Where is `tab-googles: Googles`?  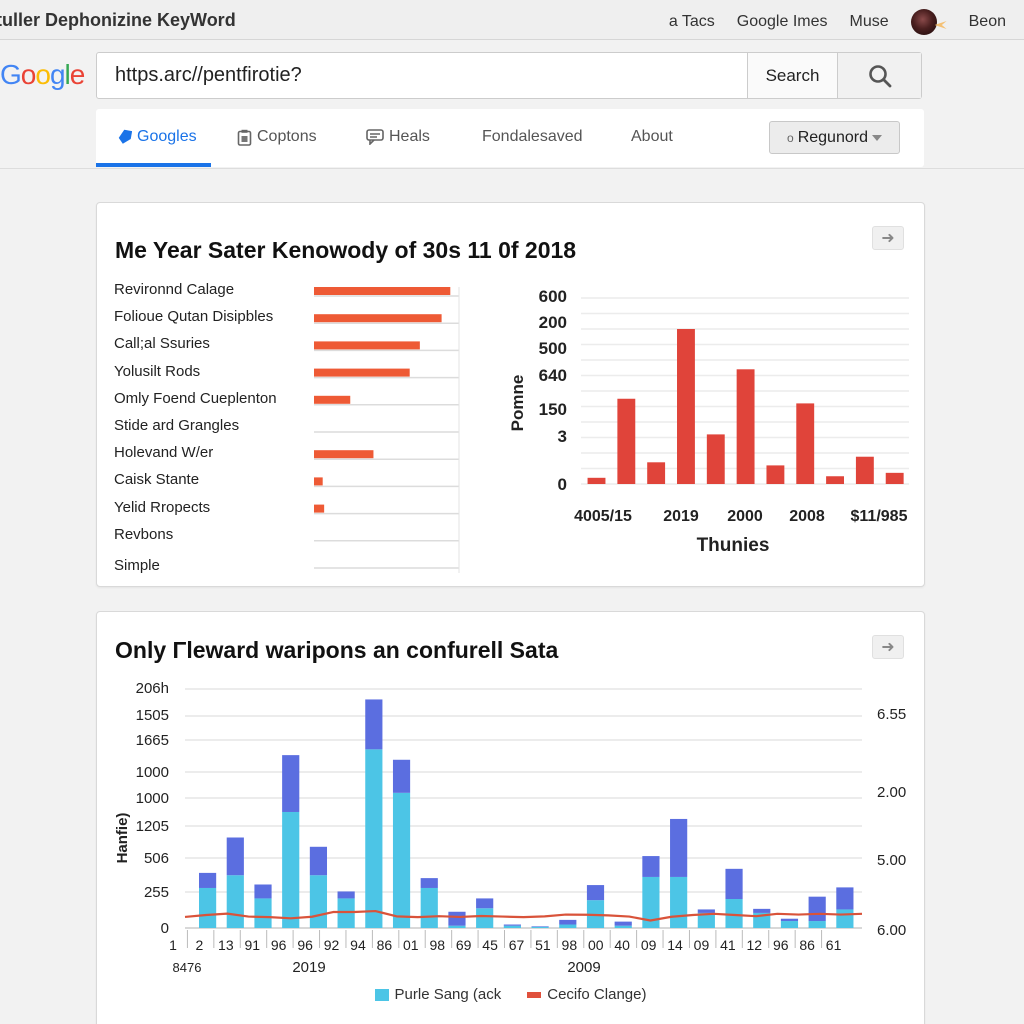 tab-googles: Googles is located at coordinates (157, 137).